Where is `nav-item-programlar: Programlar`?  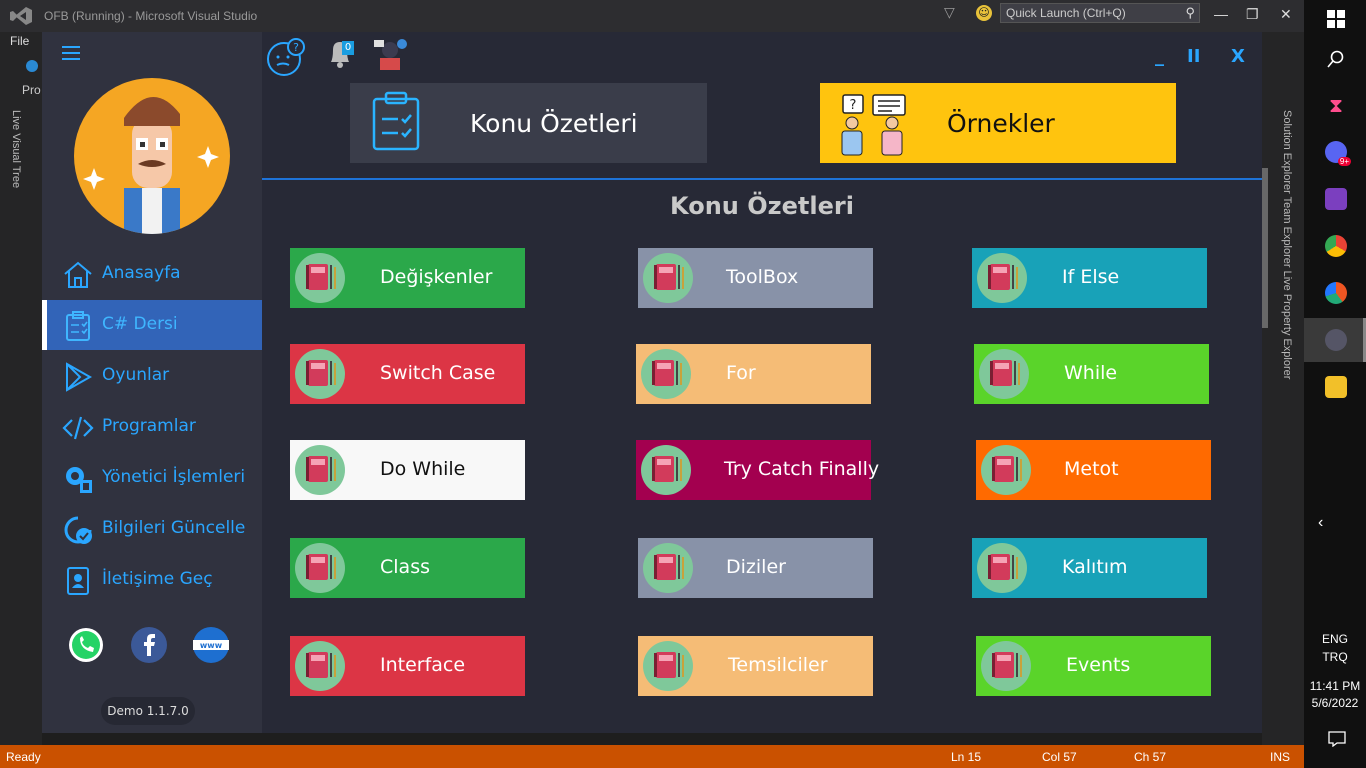 nav-item-programlar: Programlar is located at coordinates (152, 427).